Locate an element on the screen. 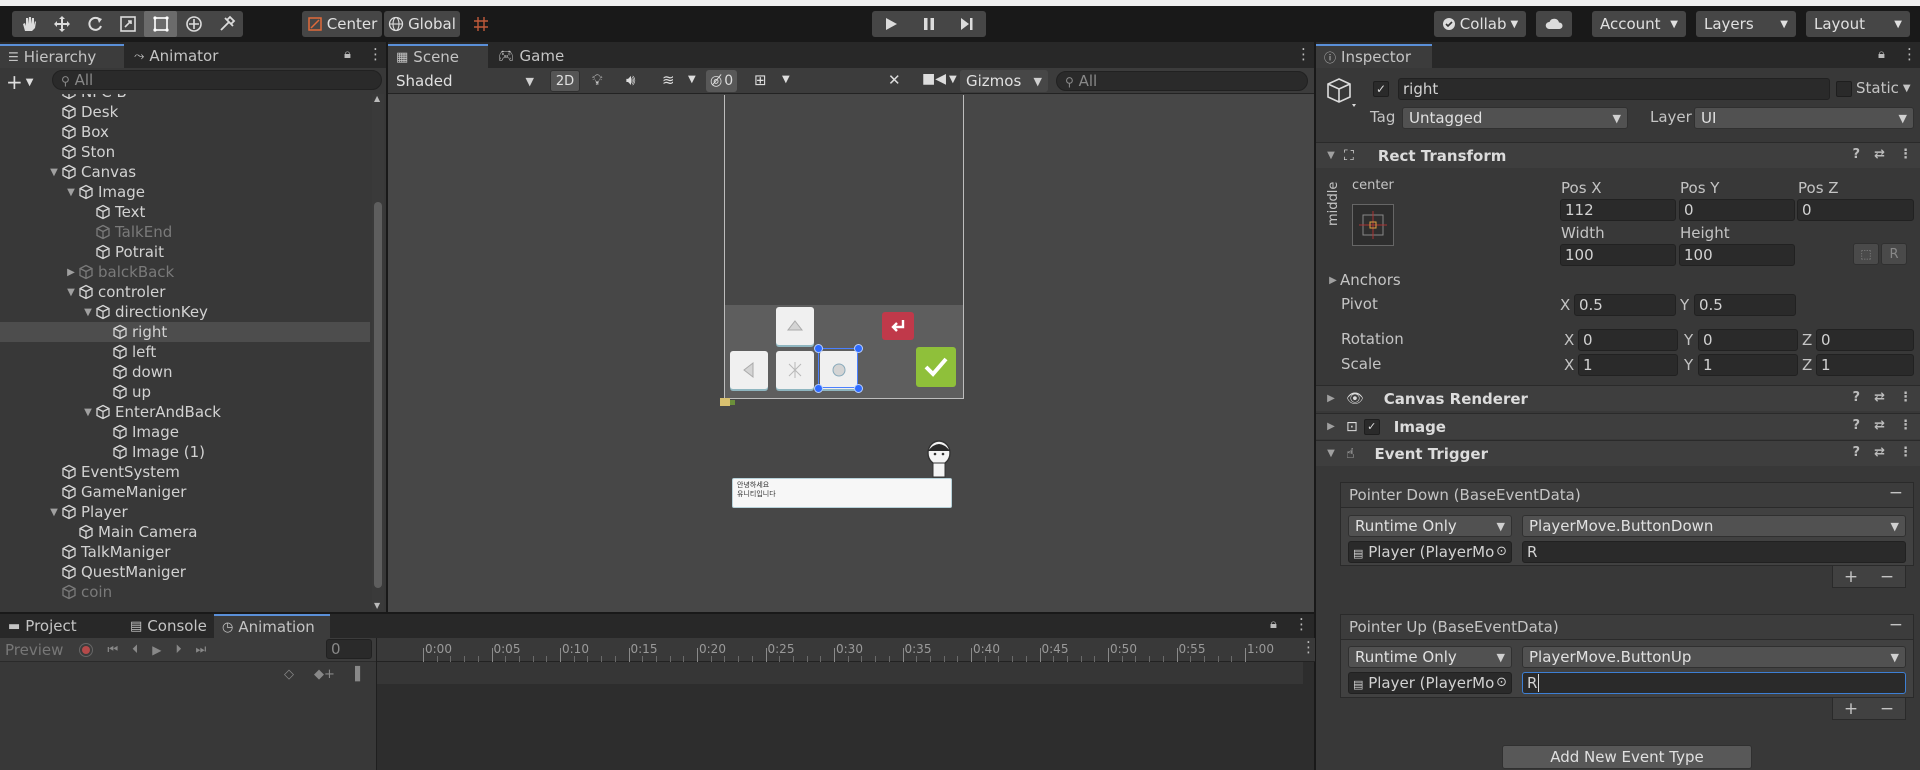 This screenshot has height=770, width=1920. hierarchy-item: ▼ Canvas is located at coordinates (185, 172).